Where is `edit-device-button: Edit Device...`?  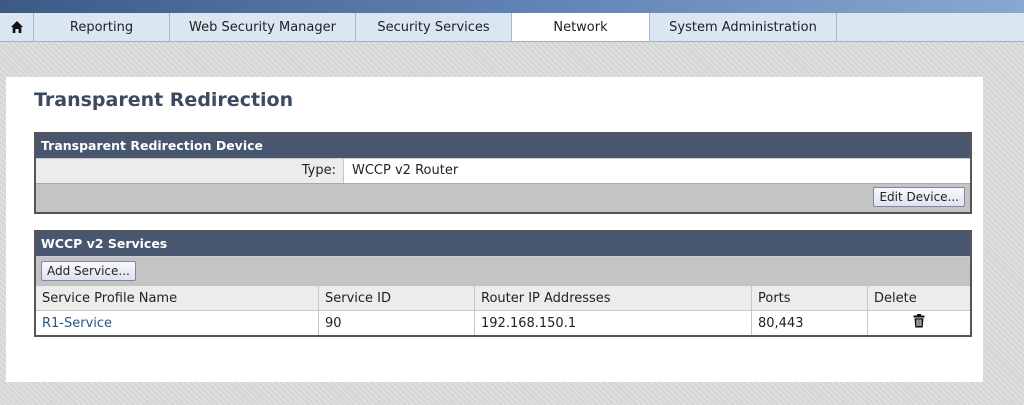 edit-device-button: Edit Device... is located at coordinates (919, 197).